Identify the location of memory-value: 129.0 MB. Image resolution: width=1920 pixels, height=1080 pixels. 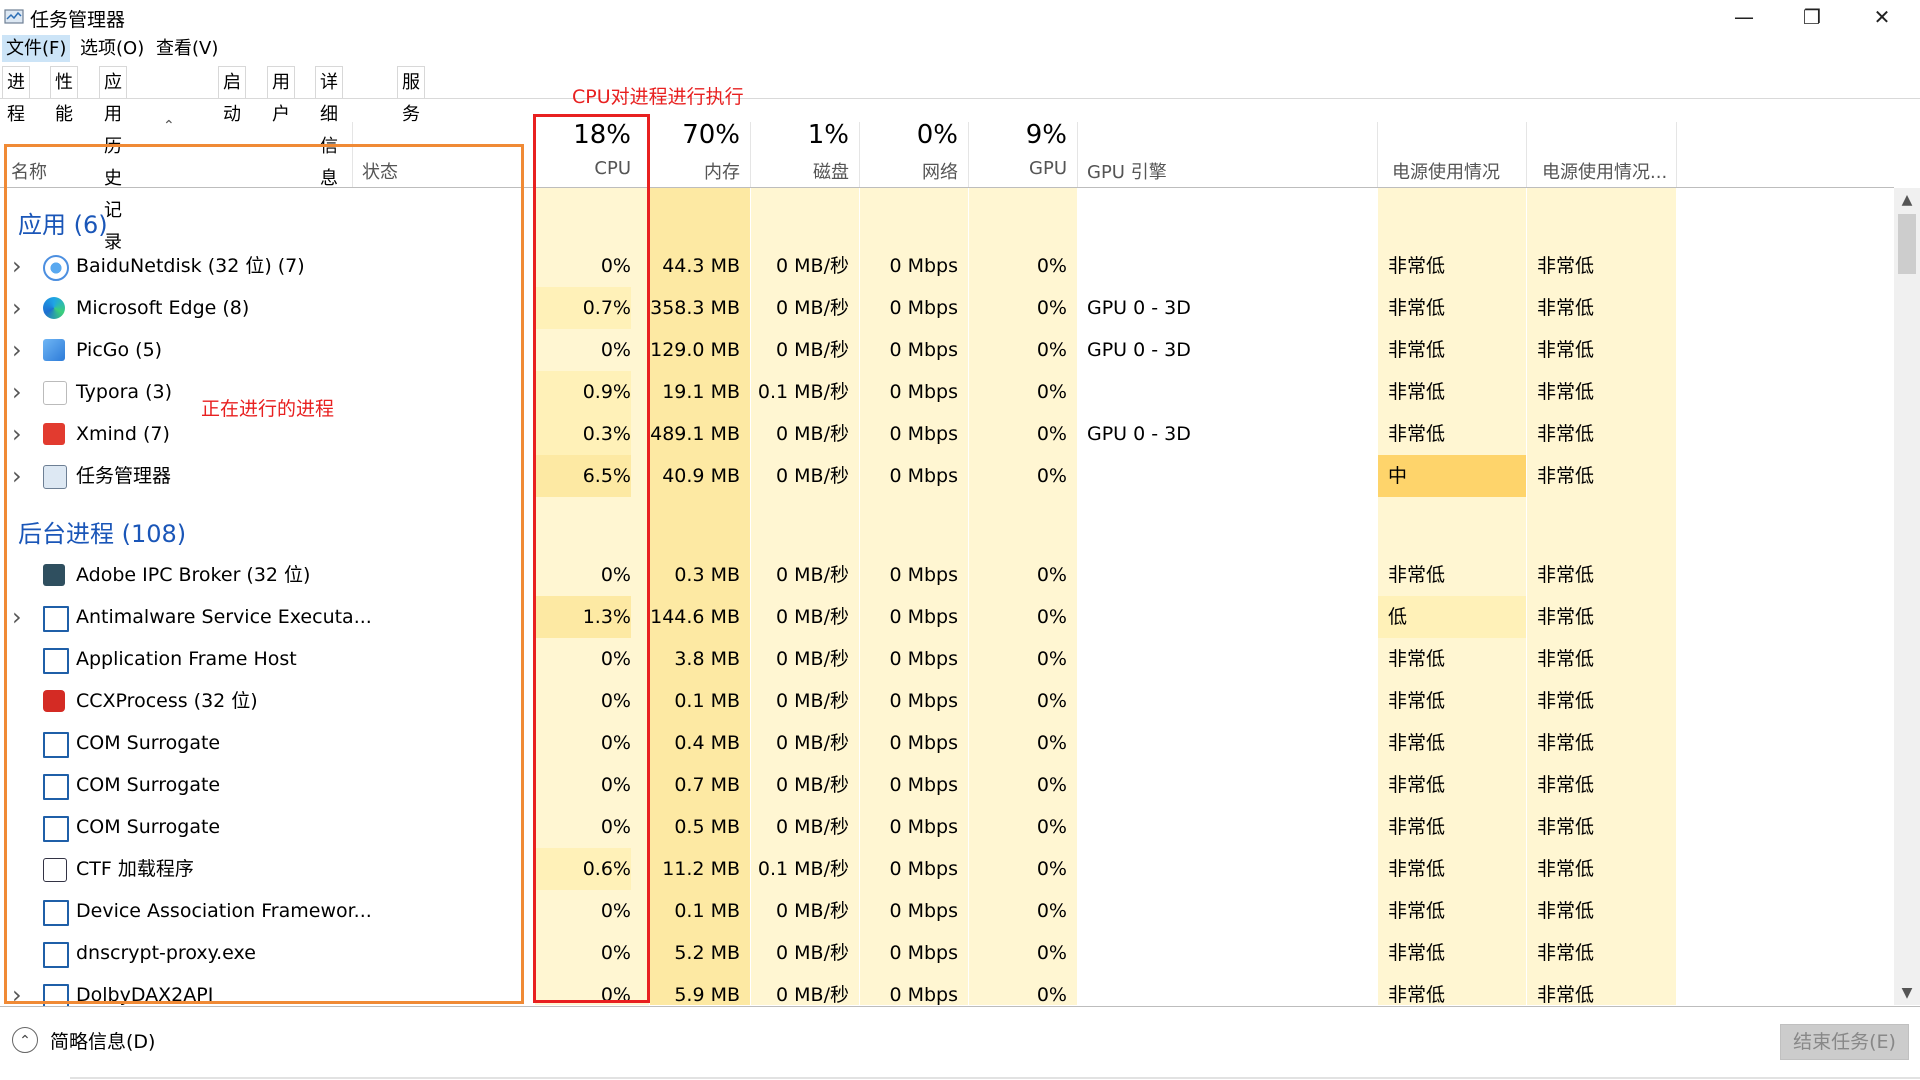
(695, 350).